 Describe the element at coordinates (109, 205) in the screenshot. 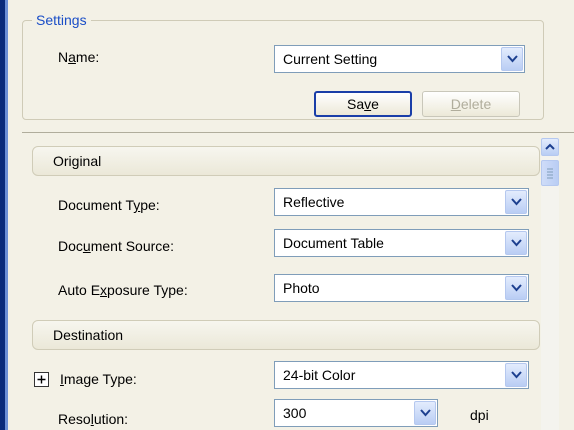

I see `document-type-label: Document Type:` at that location.